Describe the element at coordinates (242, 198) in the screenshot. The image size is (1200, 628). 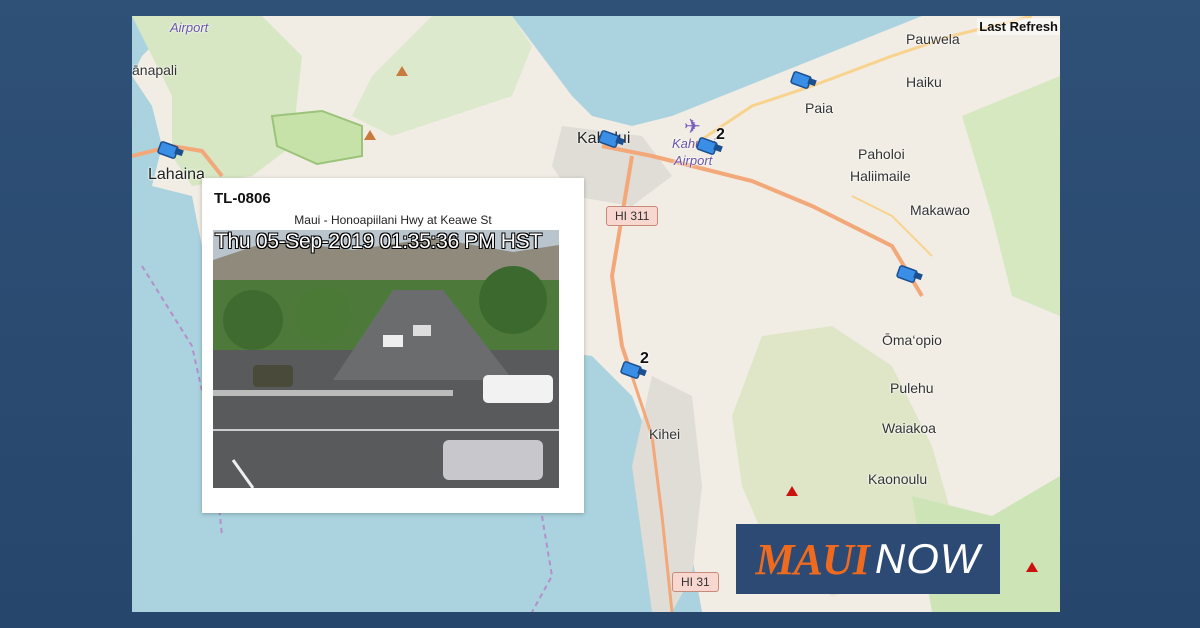
I see `camera-id: TL-0806` at that location.